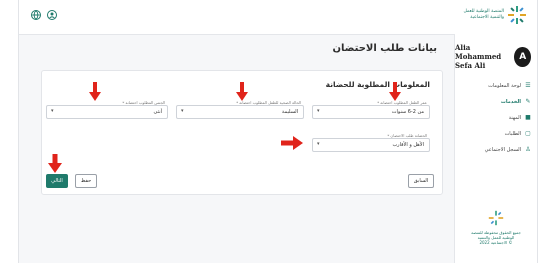 Image resolution: width=554 pixels, height=263 pixels. I want to click on logo-mark-icon, so click(517, 15).